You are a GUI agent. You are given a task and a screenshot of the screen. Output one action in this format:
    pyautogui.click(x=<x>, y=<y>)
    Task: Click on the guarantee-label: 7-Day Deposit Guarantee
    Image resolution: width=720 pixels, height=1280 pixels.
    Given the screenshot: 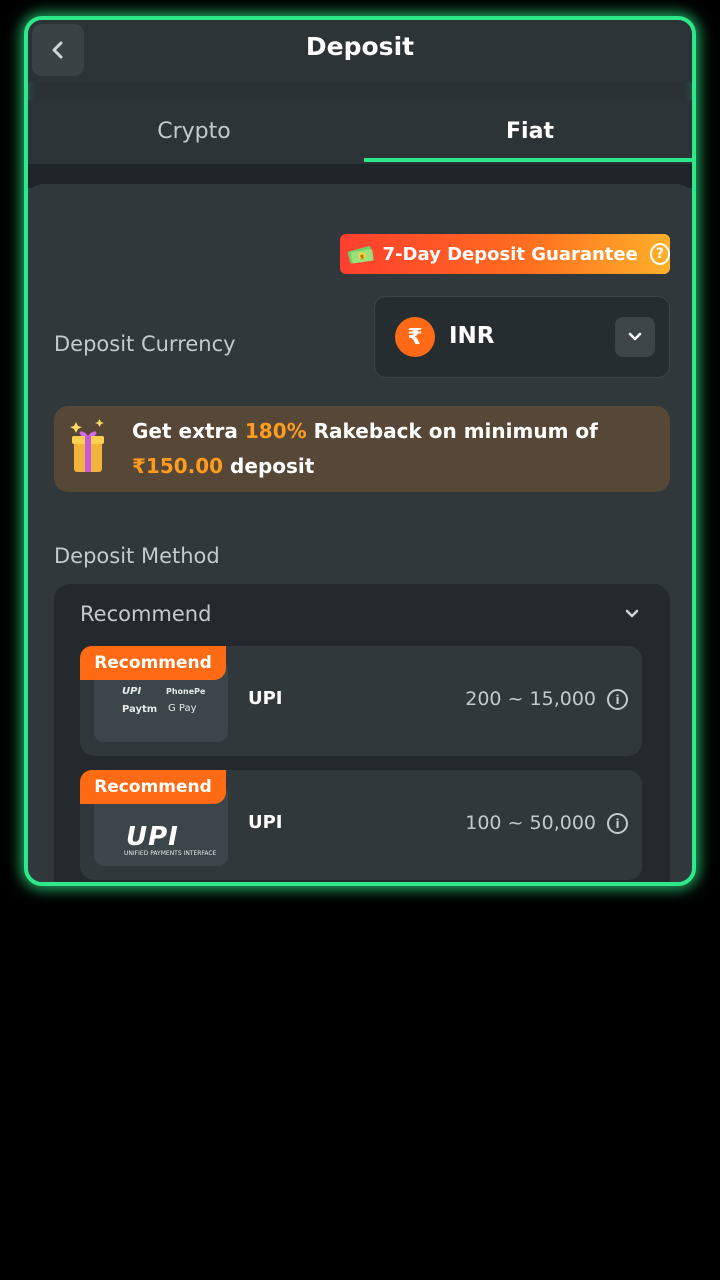 What is the action you would take?
    pyautogui.click(x=510, y=254)
    